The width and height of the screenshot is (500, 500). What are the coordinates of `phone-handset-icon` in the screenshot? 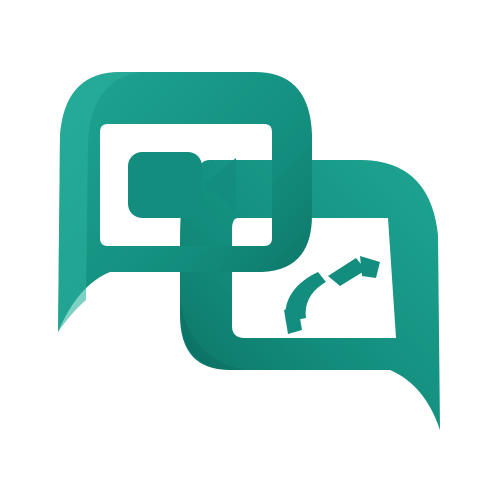 It's located at (332, 295).